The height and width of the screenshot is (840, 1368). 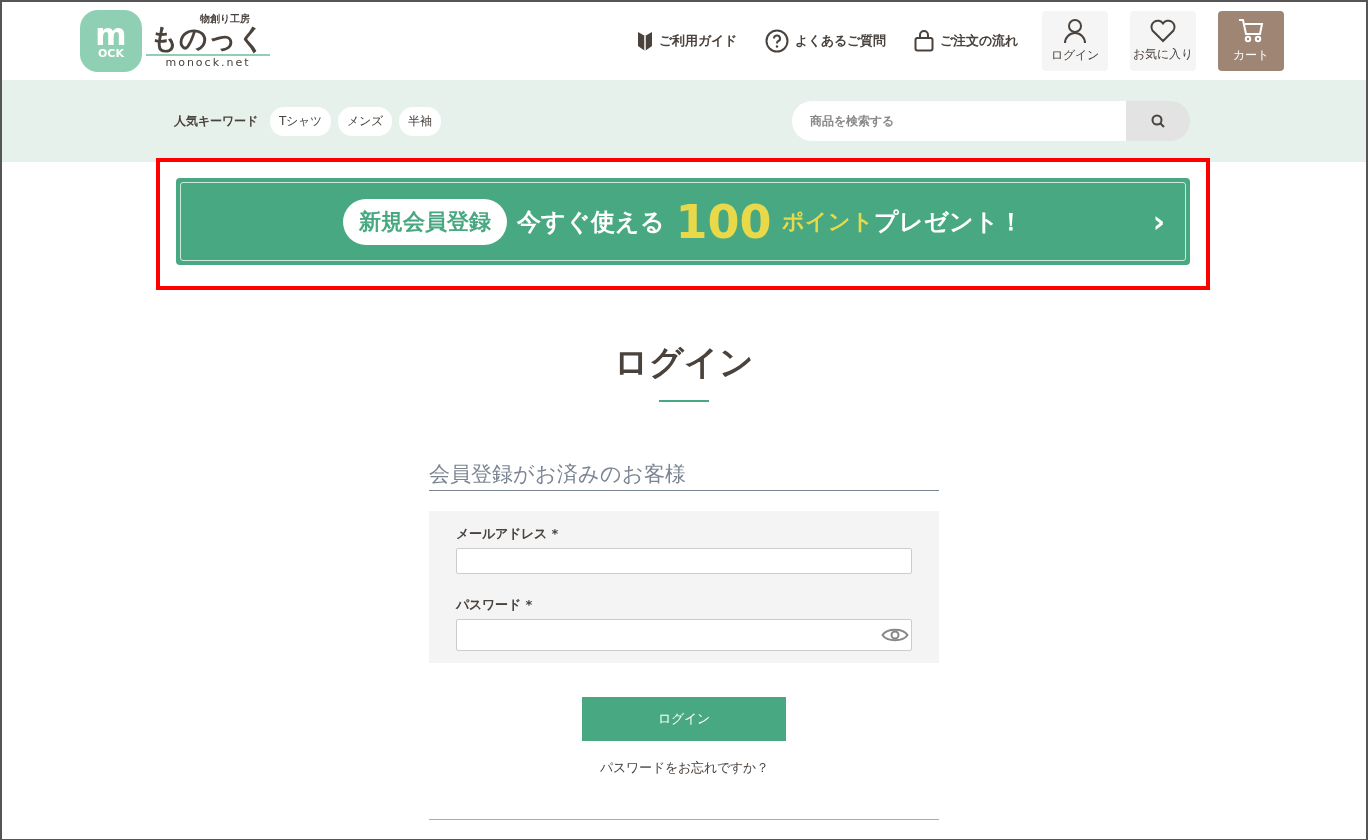 I want to click on nav-link: よくあるご質問, so click(x=825, y=41).